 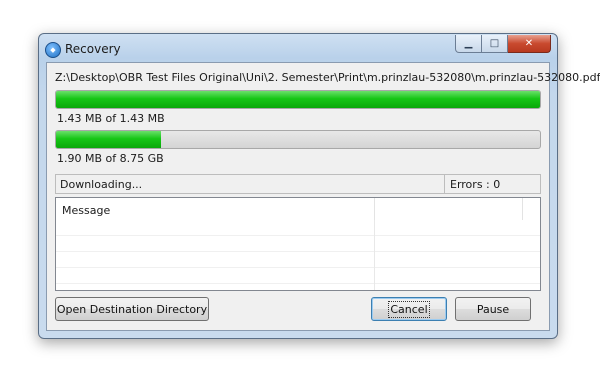 What do you see at coordinates (53, 50) in the screenshot?
I see `app-logo-icon: ◆` at bounding box center [53, 50].